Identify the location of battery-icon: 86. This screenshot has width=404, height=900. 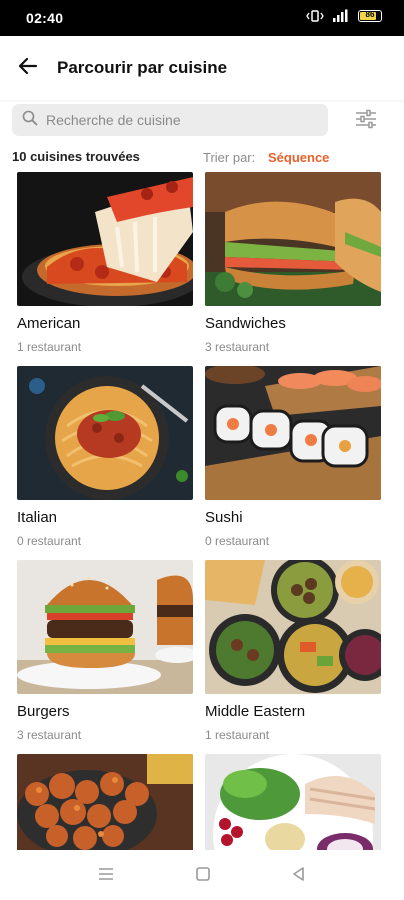
(370, 16).